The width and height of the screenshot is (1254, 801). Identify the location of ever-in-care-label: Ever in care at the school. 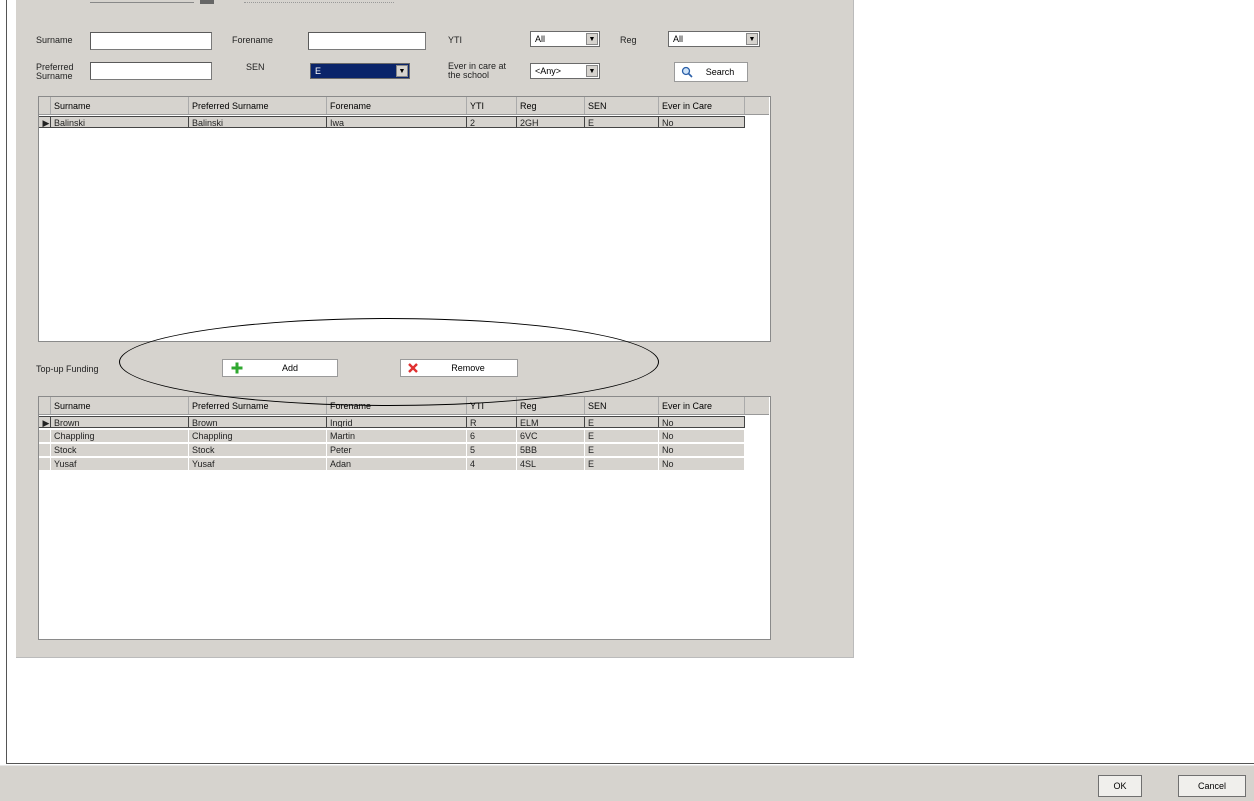
(477, 70).